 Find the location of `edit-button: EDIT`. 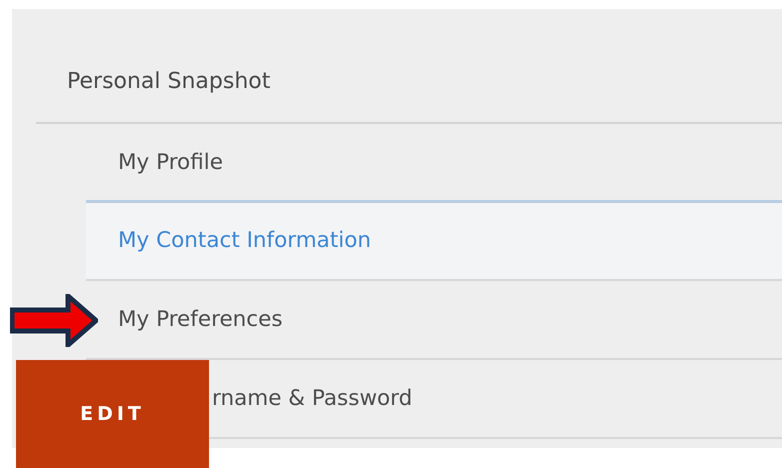

edit-button: EDIT is located at coordinates (112, 414).